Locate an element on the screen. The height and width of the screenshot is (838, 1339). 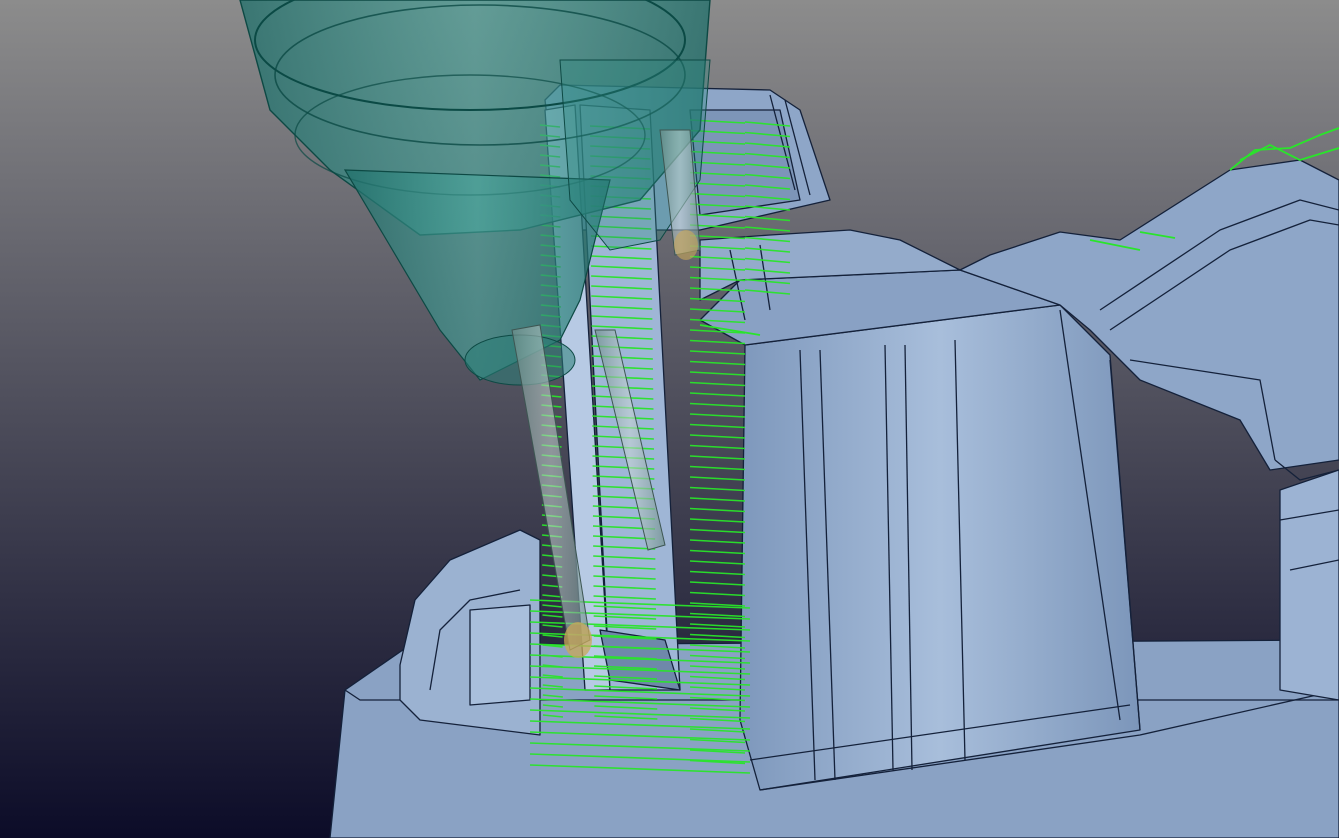
cutter-tip-front is located at coordinates (578, 640).